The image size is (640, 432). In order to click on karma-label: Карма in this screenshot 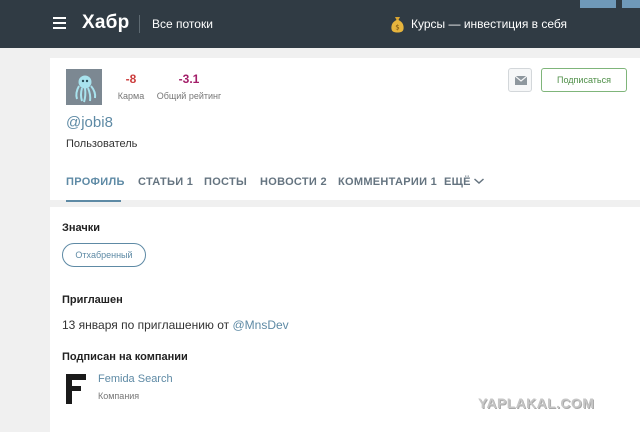, I will do `click(131, 96)`.